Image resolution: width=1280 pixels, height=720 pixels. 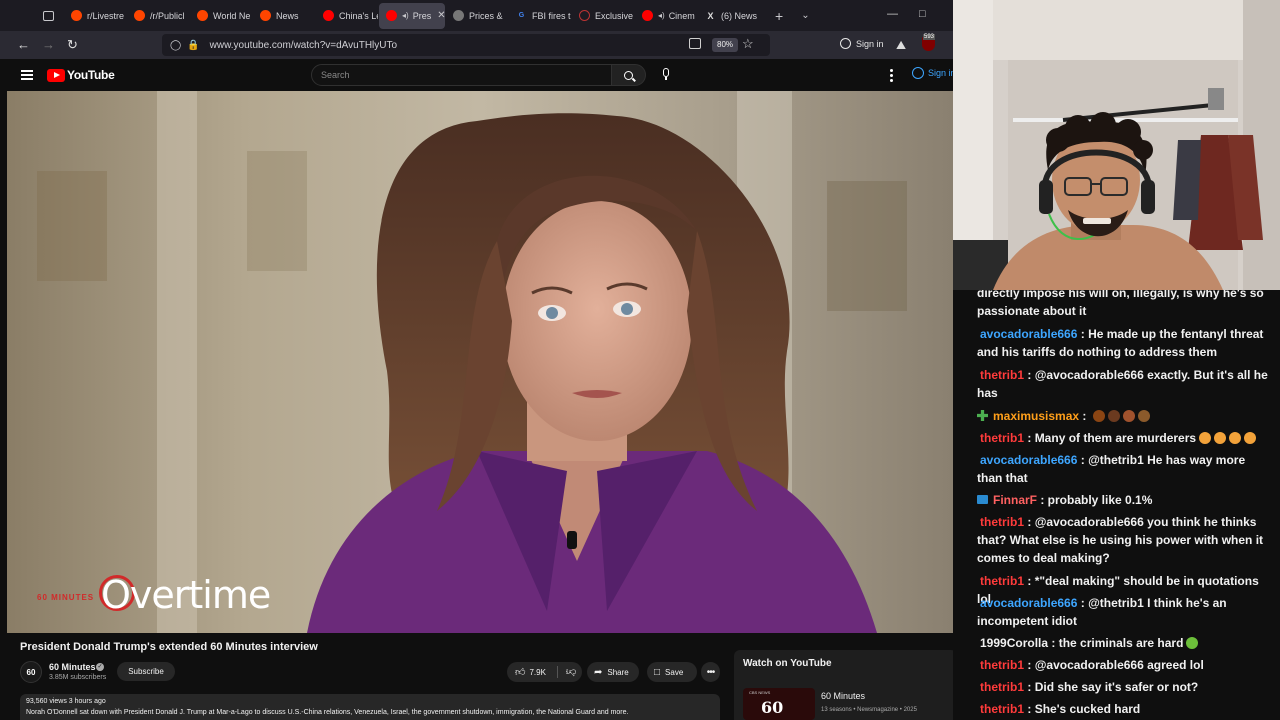 I want to click on close-tab-icon: ✕, so click(x=441, y=15).